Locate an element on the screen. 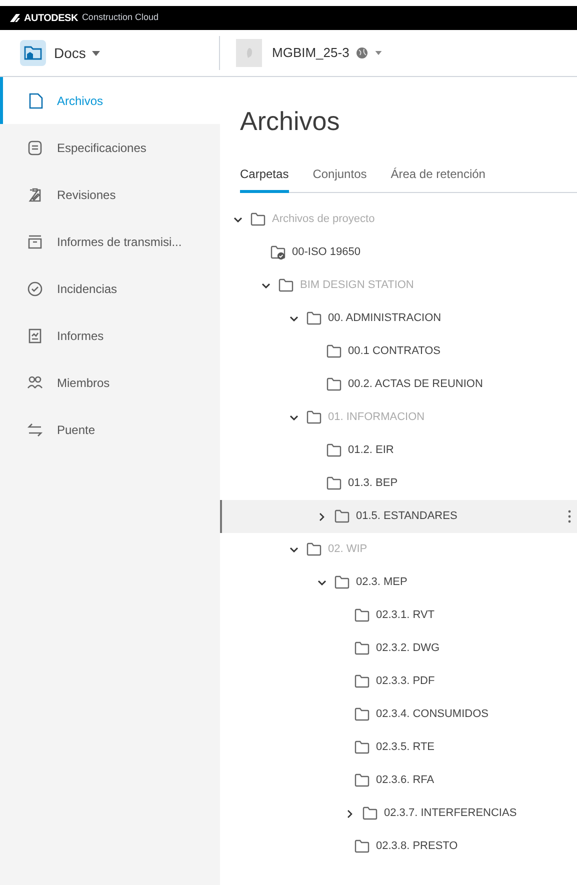  folder-name: 00.2. ACTAS DE REUNION is located at coordinates (415, 384).